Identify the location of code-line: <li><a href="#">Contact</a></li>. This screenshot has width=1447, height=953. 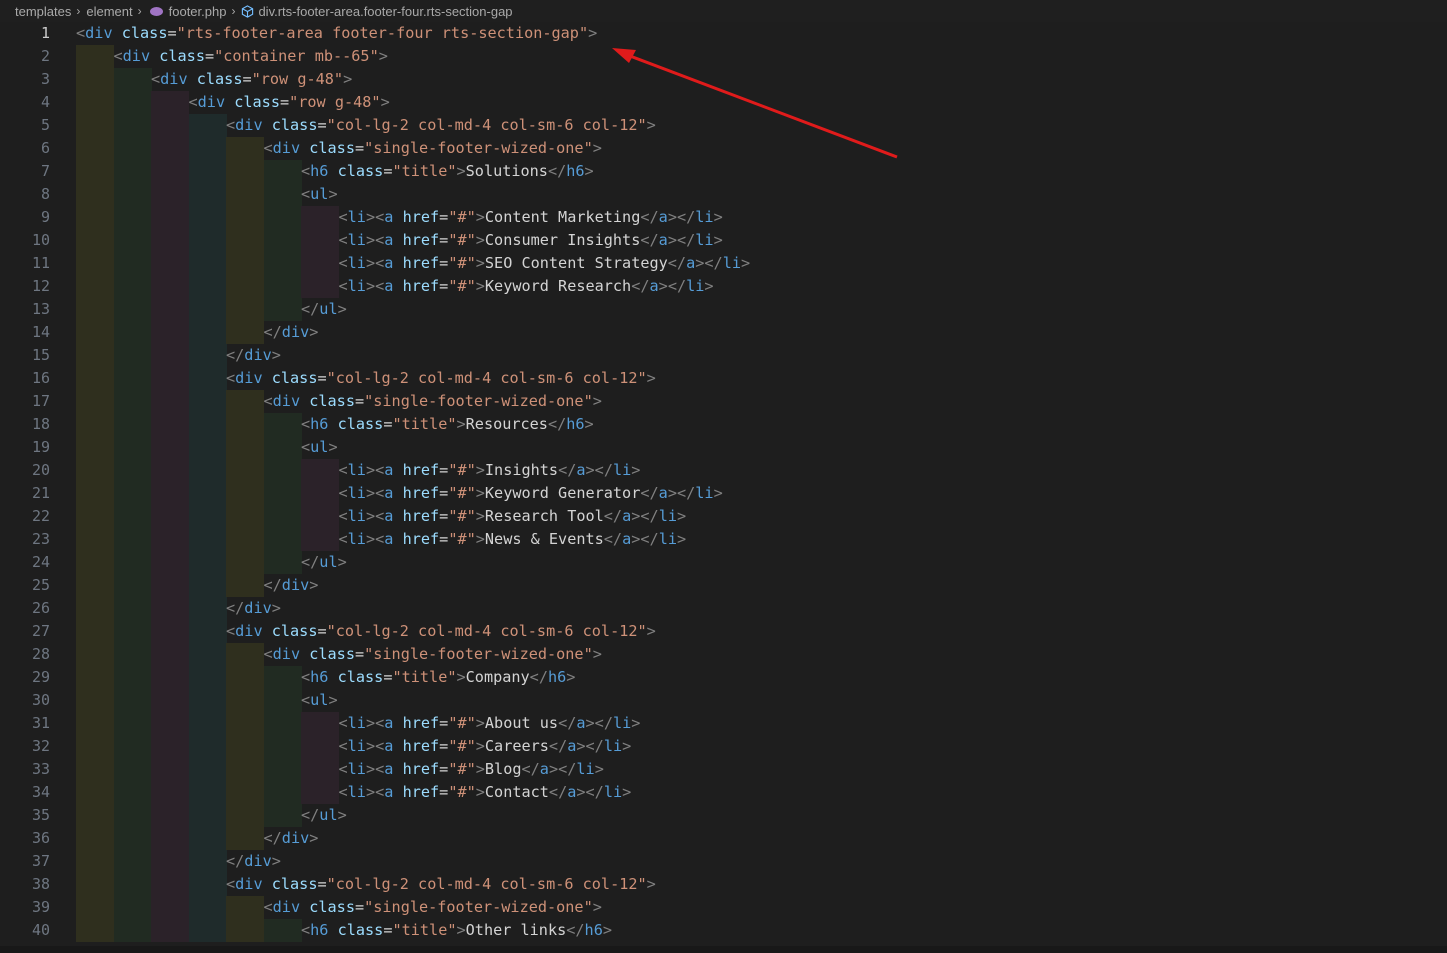
(485, 792).